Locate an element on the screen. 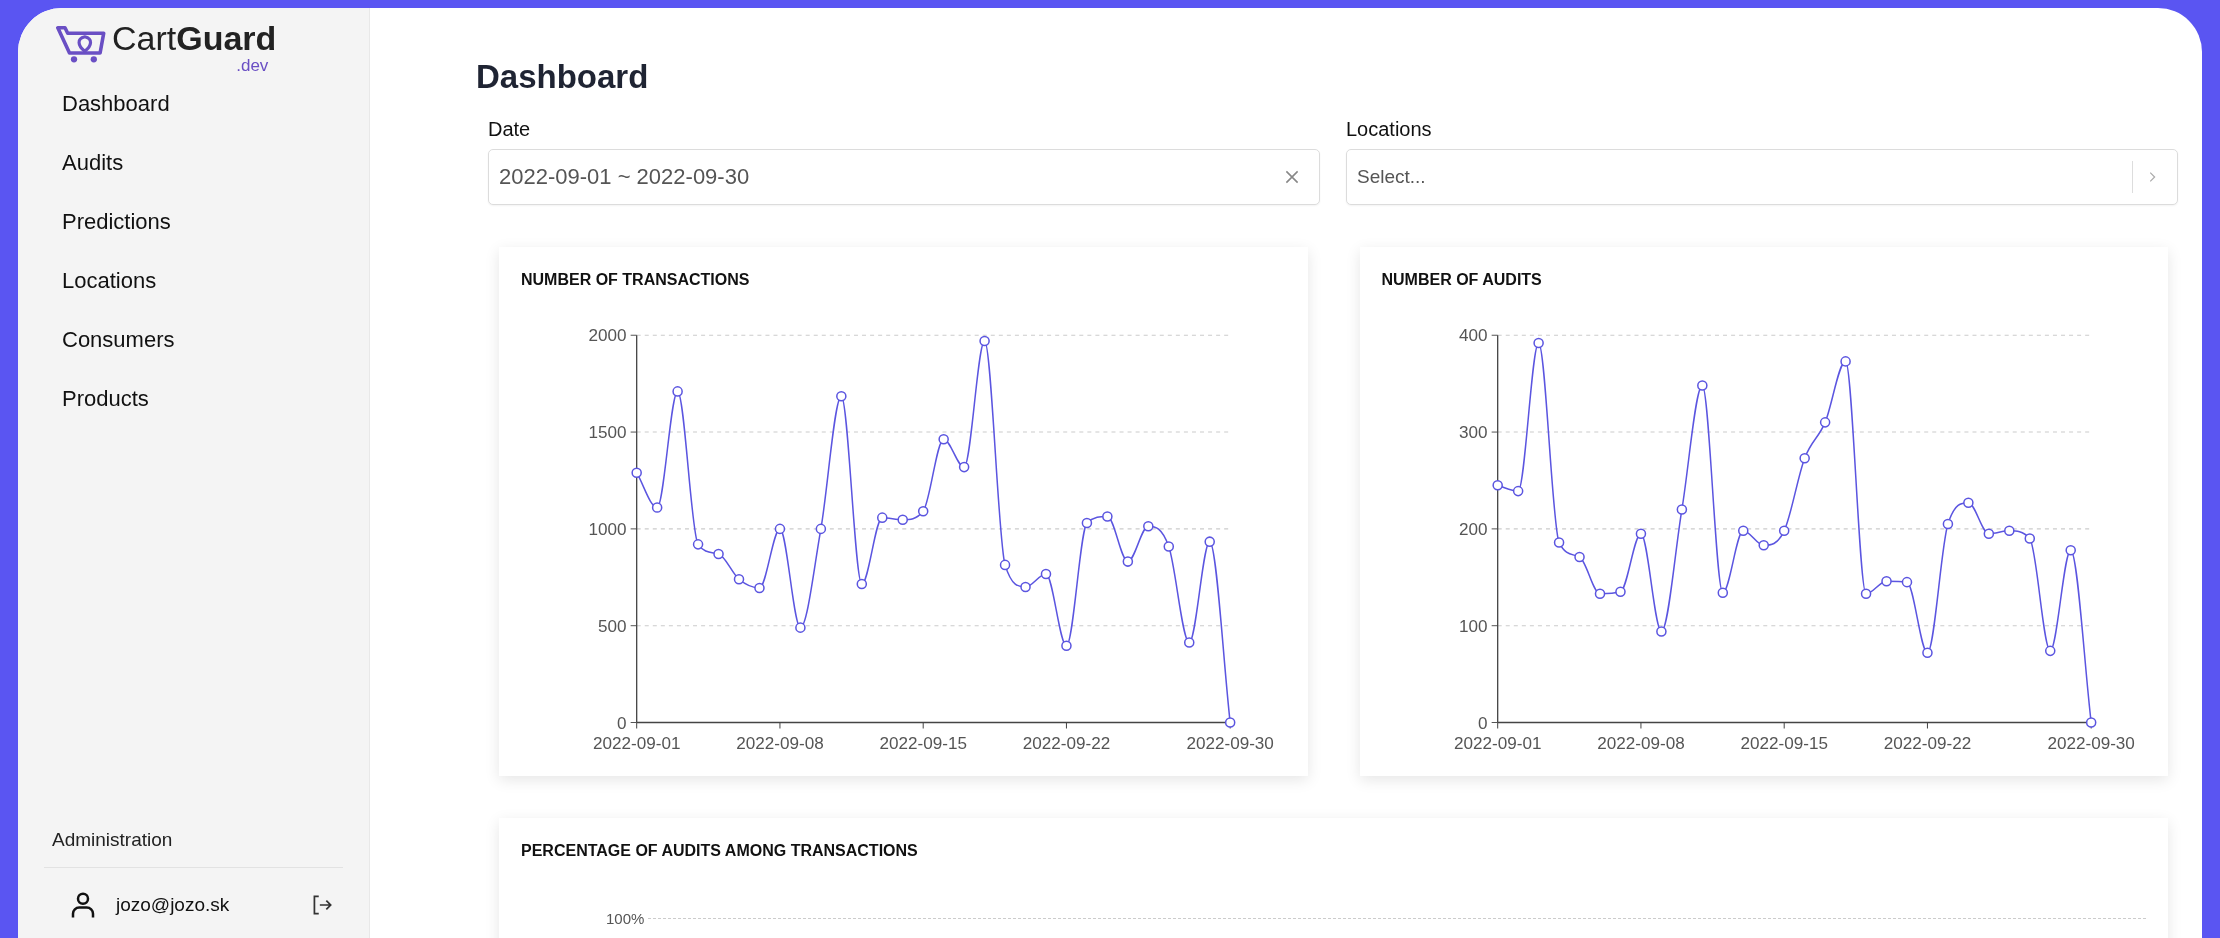 This screenshot has width=2220, height=938. logo-text: CartGuard is located at coordinates (194, 39).